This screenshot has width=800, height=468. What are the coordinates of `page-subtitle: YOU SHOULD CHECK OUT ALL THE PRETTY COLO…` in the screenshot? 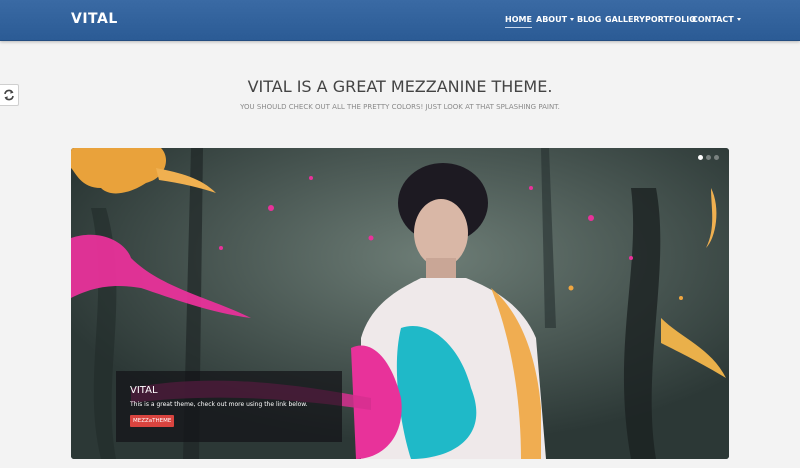 It's located at (400, 107).